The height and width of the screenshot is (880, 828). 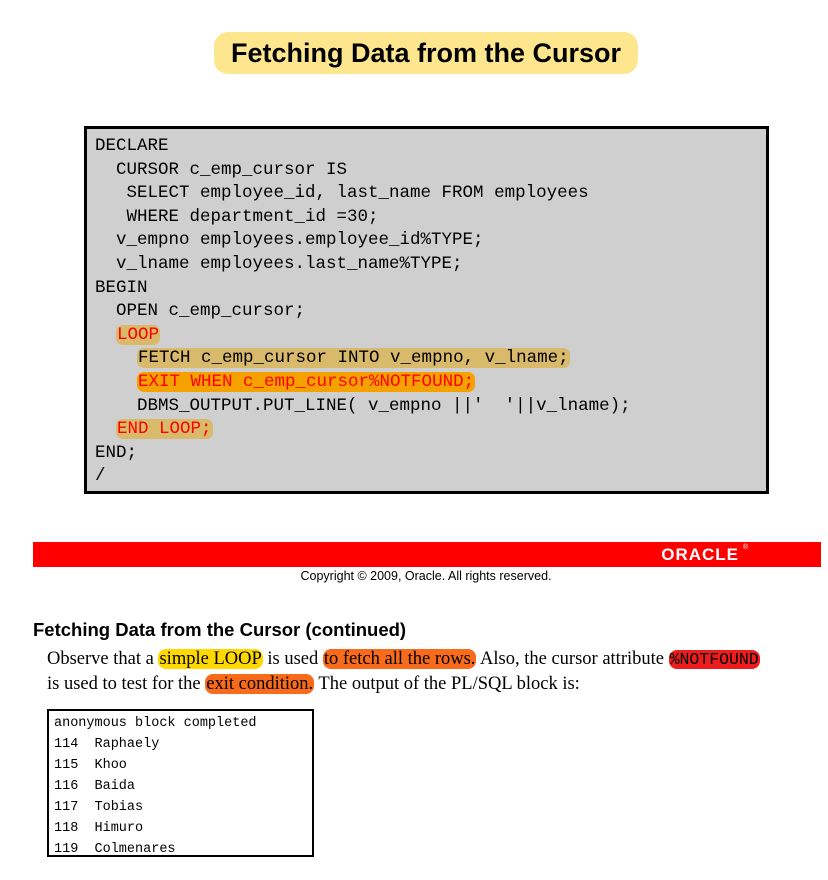 What do you see at coordinates (164, 429) in the screenshot?
I see `end-loop-highlight: END LOOP;` at bounding box center [164, 429].